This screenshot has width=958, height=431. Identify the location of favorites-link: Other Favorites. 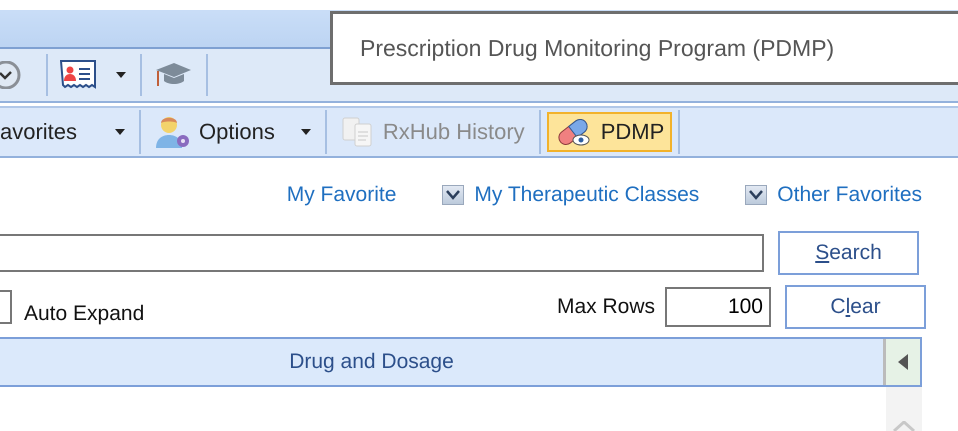
(849, 195).